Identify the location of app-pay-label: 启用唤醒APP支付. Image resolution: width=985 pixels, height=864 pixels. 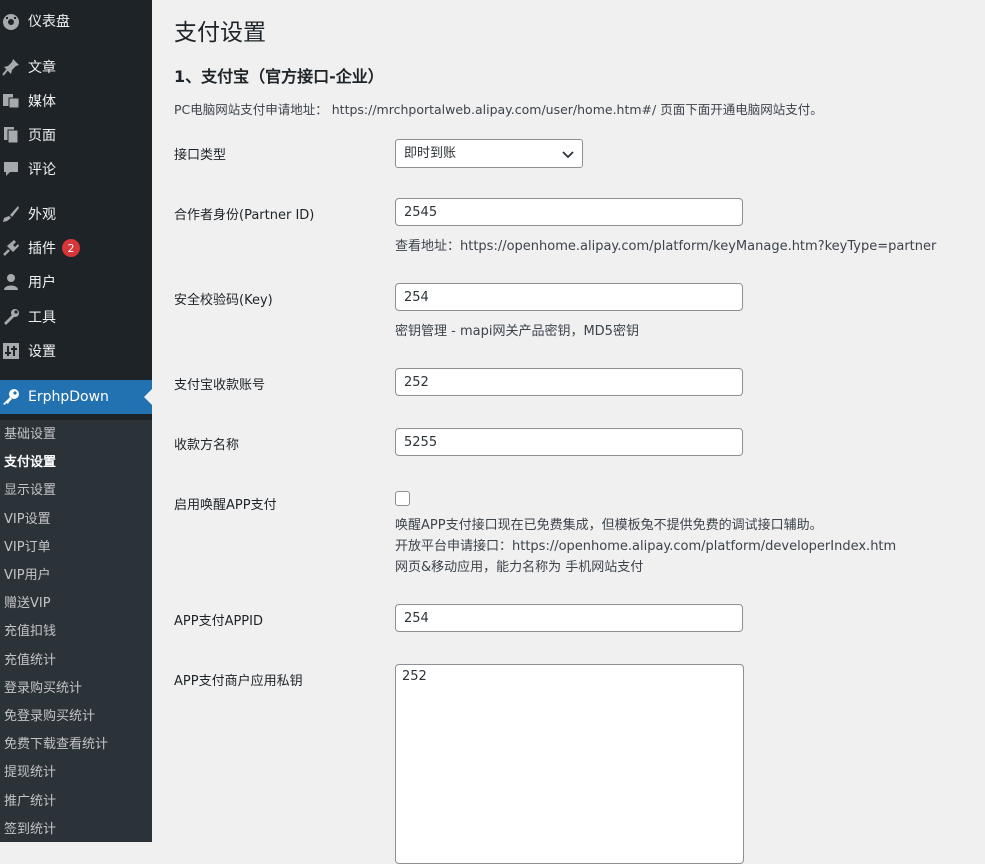
(225, 505).